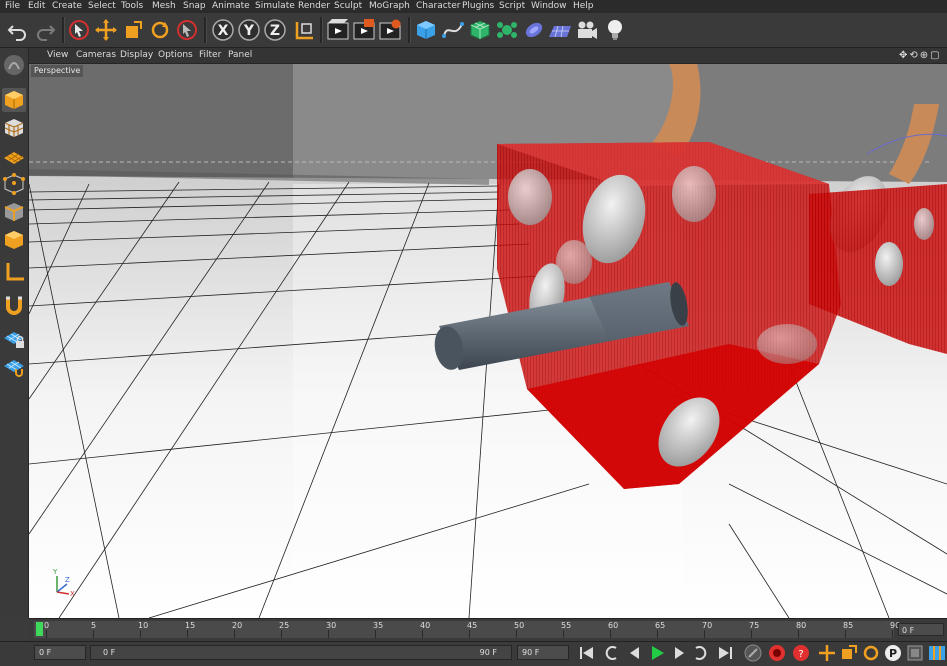 This screenshot has height=666, width=947. I want to click on autokeying-button, so click(777, 653).